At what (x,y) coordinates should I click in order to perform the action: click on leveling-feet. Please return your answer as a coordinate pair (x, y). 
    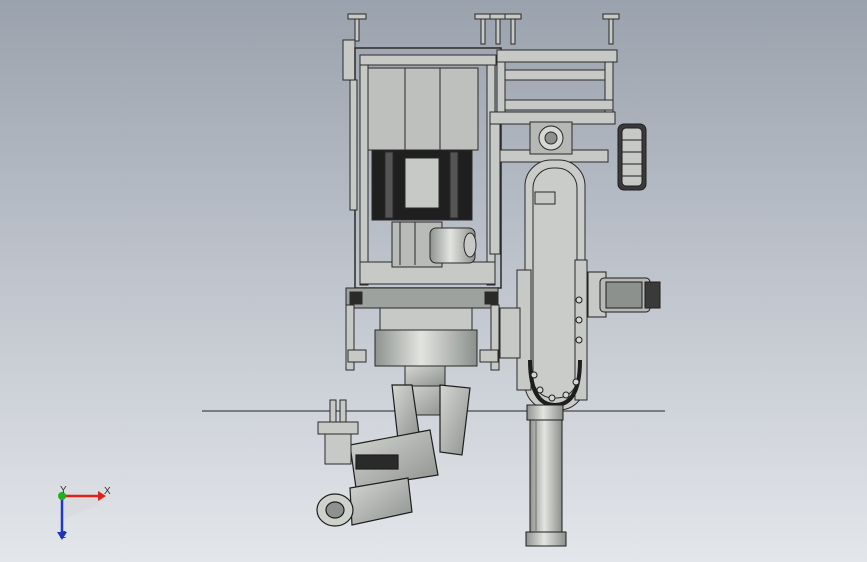
    Looking at the image, I should click on (483, 29).